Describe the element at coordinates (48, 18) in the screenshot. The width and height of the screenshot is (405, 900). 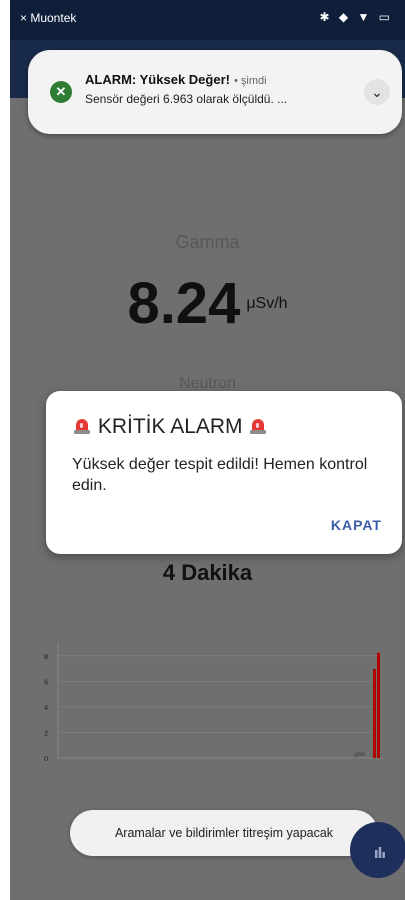
I see `status-bar-app-label: × Muontek` at that location.